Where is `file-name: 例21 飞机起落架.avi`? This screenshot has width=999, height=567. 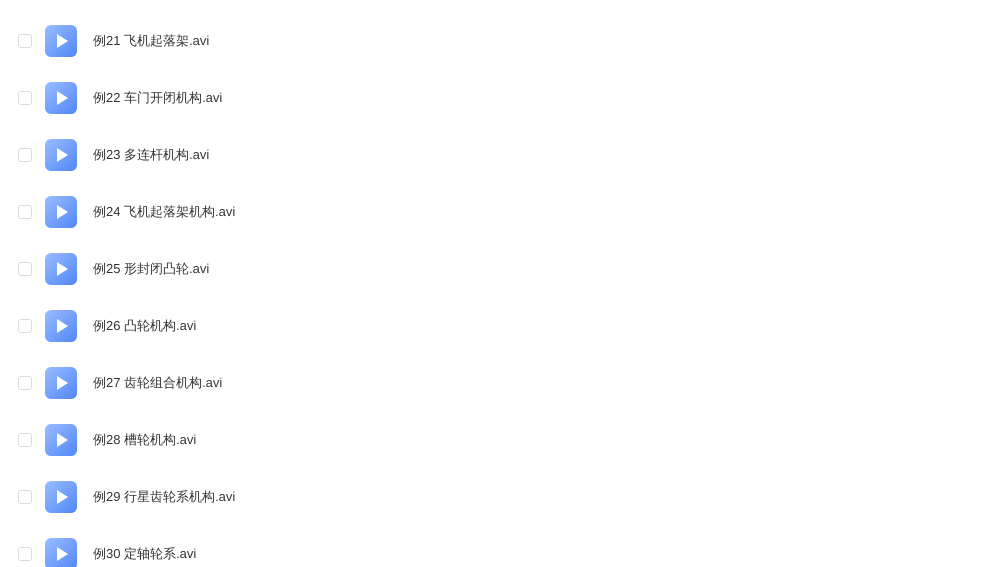
file-name: 例21 飞机起落架.avi is located at coordinates (151, 40).